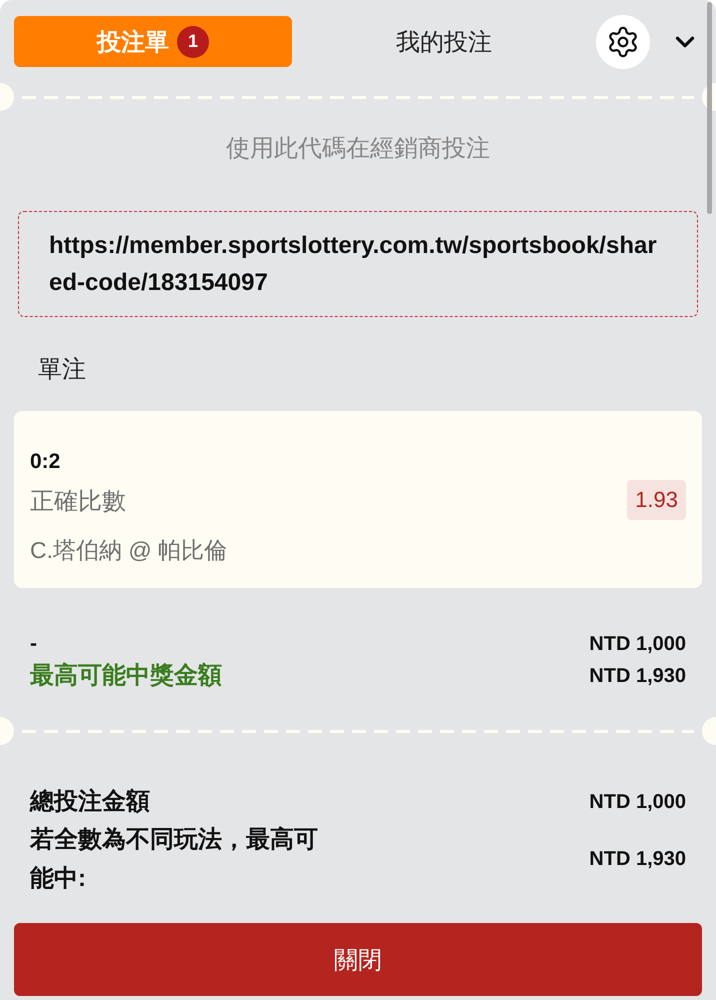 This screenshot has height=1000, width=716. What do you see at coordinates (78, 502) in the screenshot?
I see `bet-market: 正確比數` at bounding box center [78, 502].